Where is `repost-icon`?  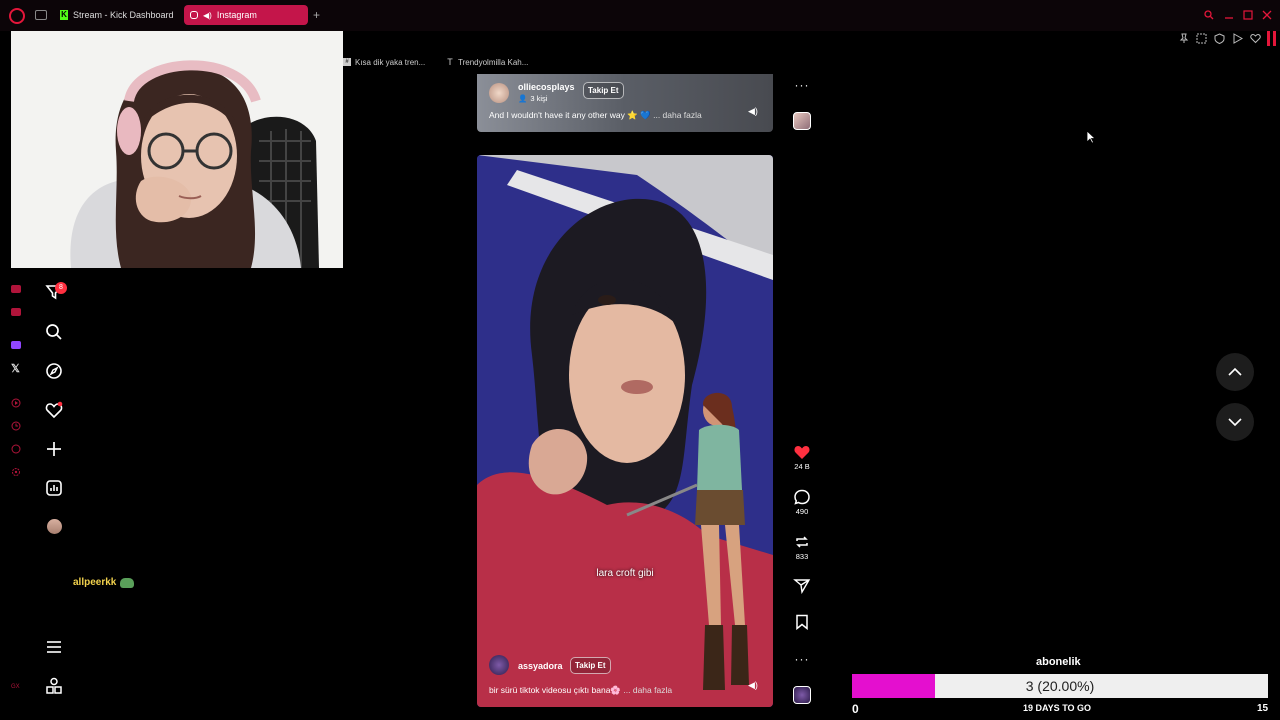
repost-icon is located at coordinates (802, 542).